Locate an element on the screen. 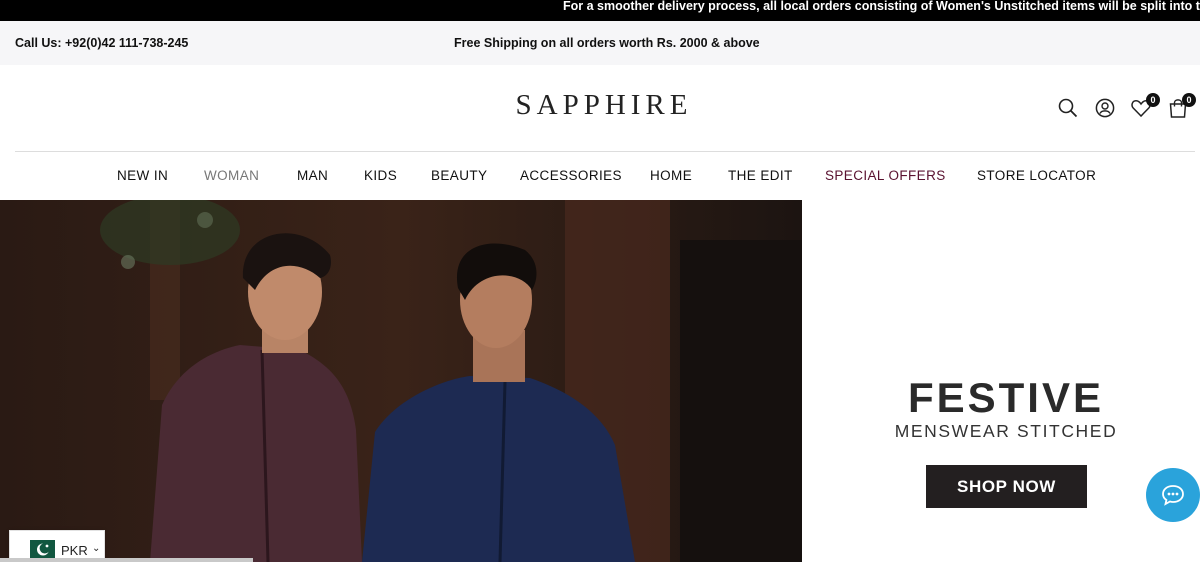 Image resolution: width=1200 pixels, height=562 pixels. nav-item-man: MAN is located at coordinates (312, 175).